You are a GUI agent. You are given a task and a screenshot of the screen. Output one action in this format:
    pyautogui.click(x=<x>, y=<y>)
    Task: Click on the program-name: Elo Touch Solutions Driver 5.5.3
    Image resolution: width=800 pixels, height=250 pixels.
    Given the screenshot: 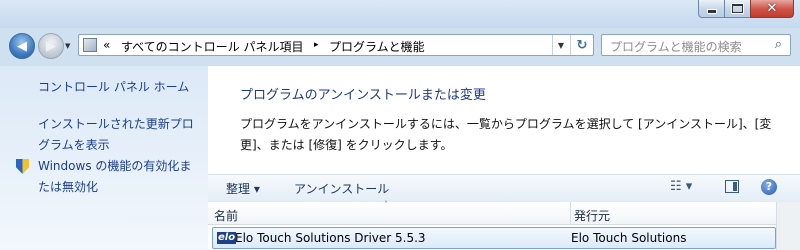 What is the action you would take?
    pyautogui.click(x=330, y=238)
    